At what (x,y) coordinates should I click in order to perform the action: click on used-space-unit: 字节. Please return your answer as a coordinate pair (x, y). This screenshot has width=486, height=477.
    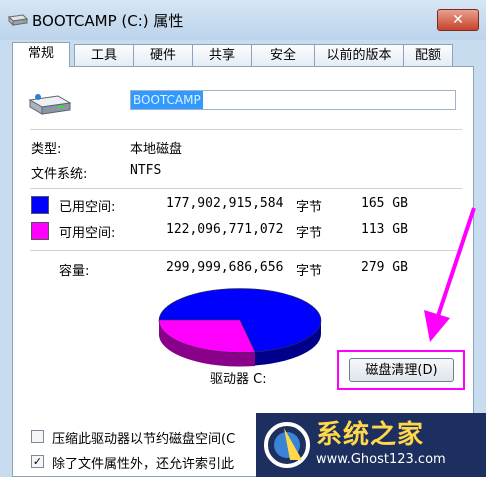
    Looking at the image, I should click on (309, 207).